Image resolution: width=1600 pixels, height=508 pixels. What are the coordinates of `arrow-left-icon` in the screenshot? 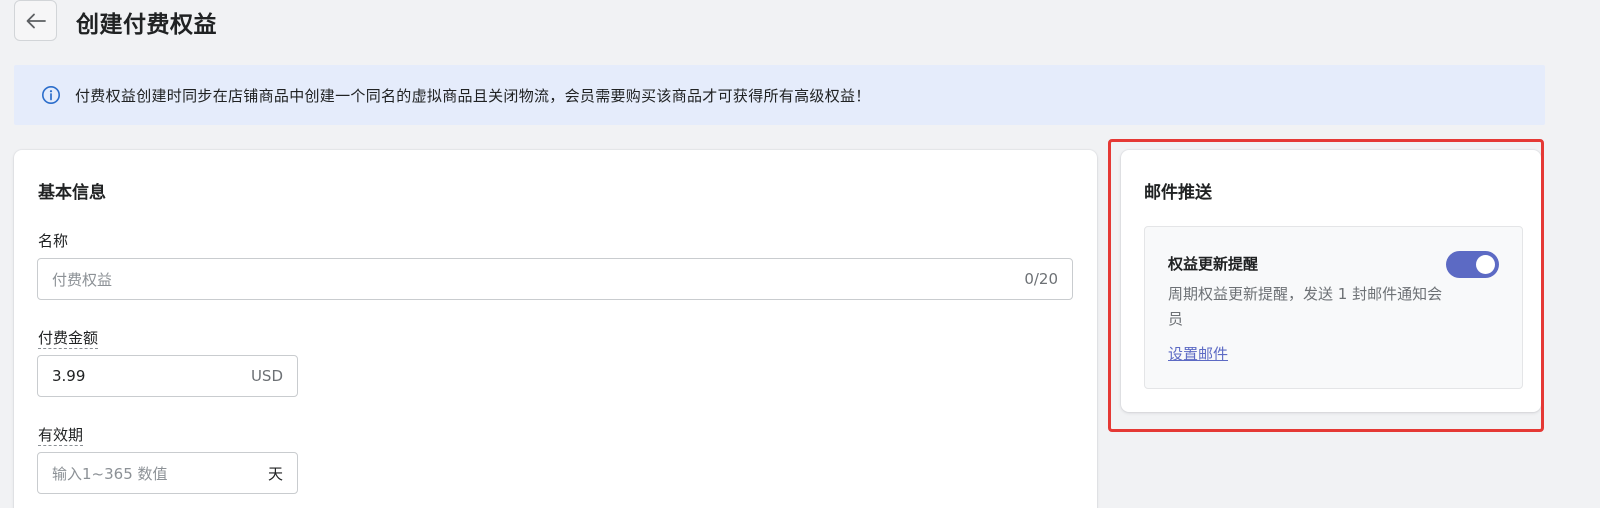 It's located at (36, 21).